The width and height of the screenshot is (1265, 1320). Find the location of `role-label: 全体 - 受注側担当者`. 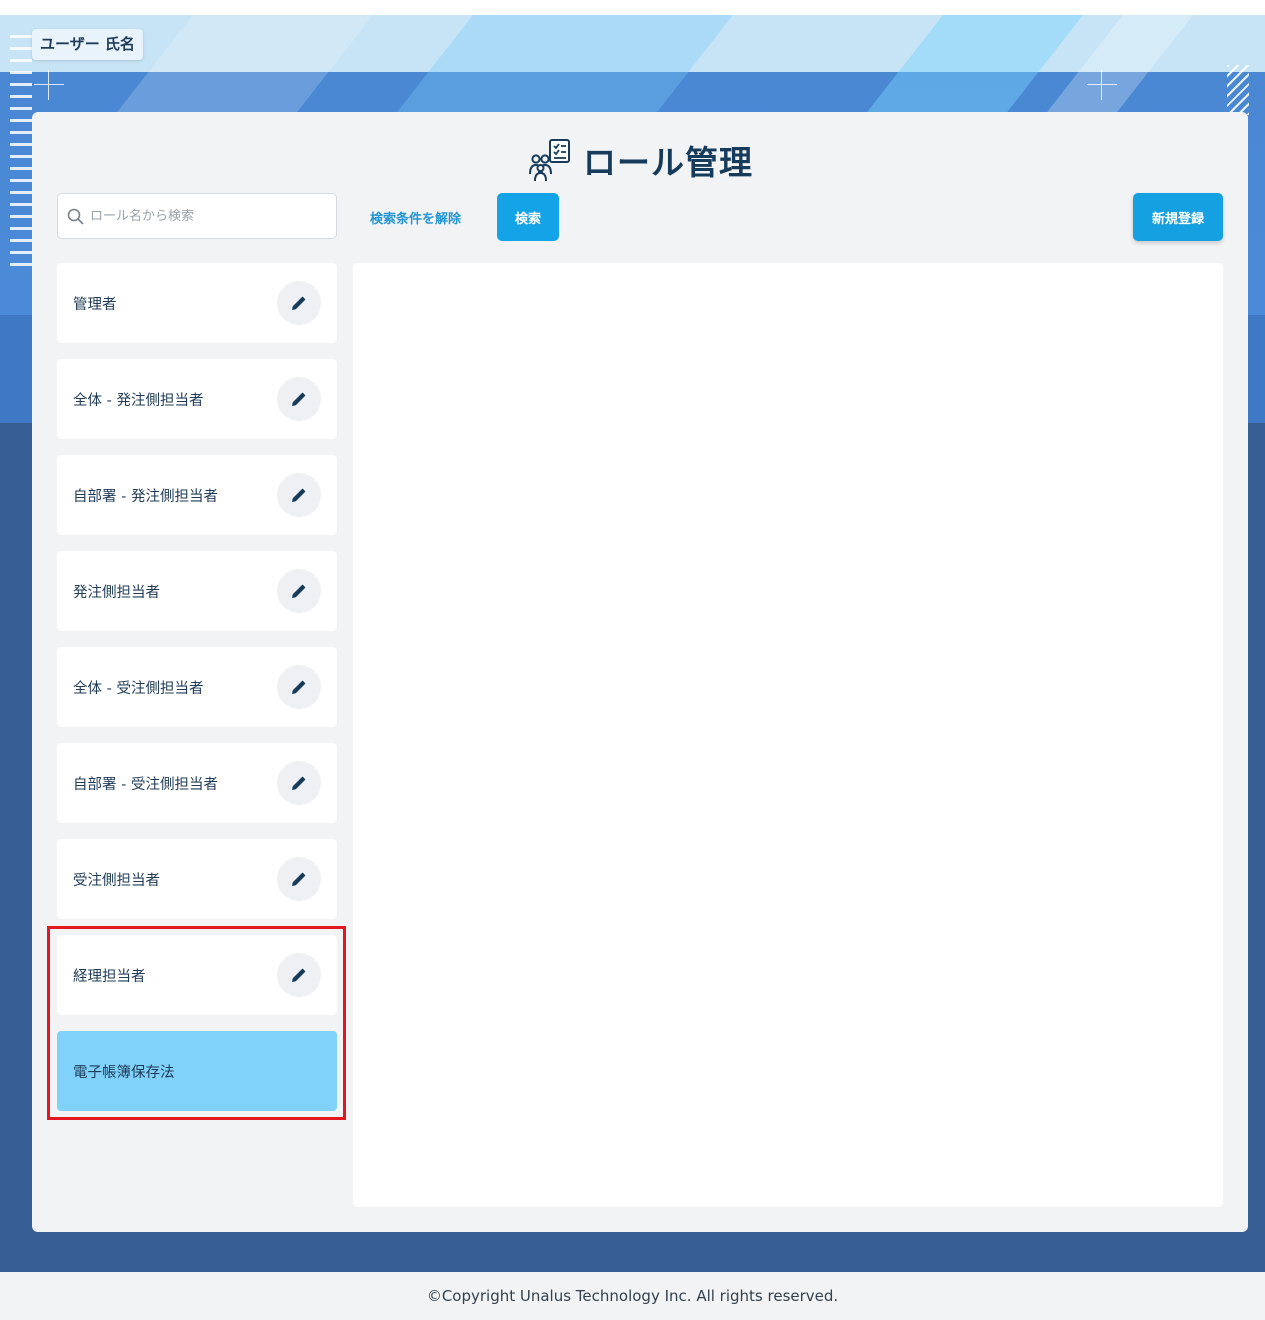

role-label: 全体 - 受注側担当者 is located at coordinates (138, 688).